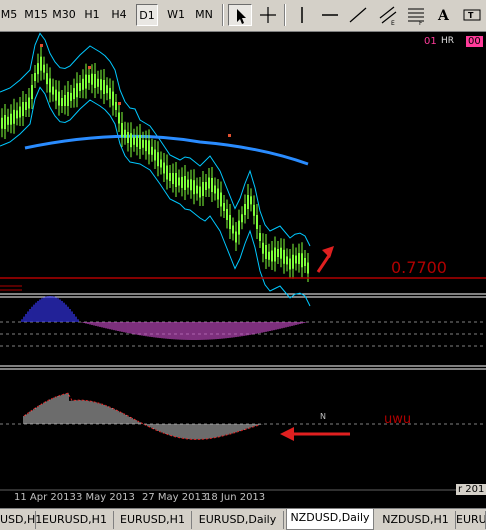  Describe the element at coordinates (330, 519) in the screenshot. I see `tab-nzdusd-daily: NZDUSD,Daily` at that location.